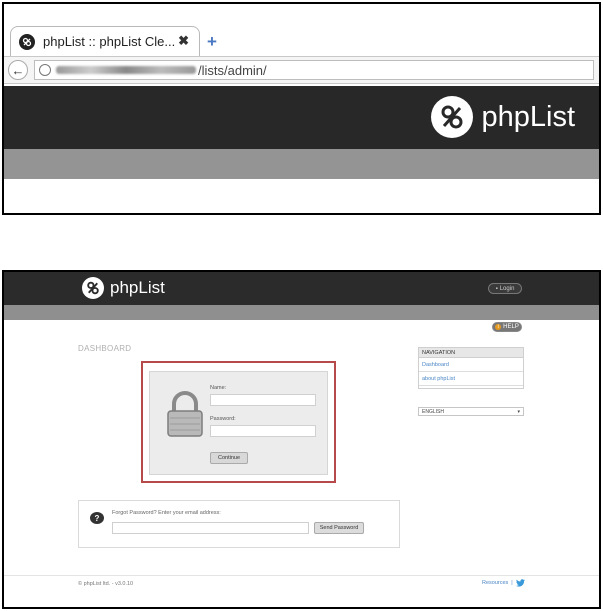  Describe the element at coordinates (301, 30) in the screenshot. I see `tab-bar: phpList :: phpList Cle... ✖ +` at that location.